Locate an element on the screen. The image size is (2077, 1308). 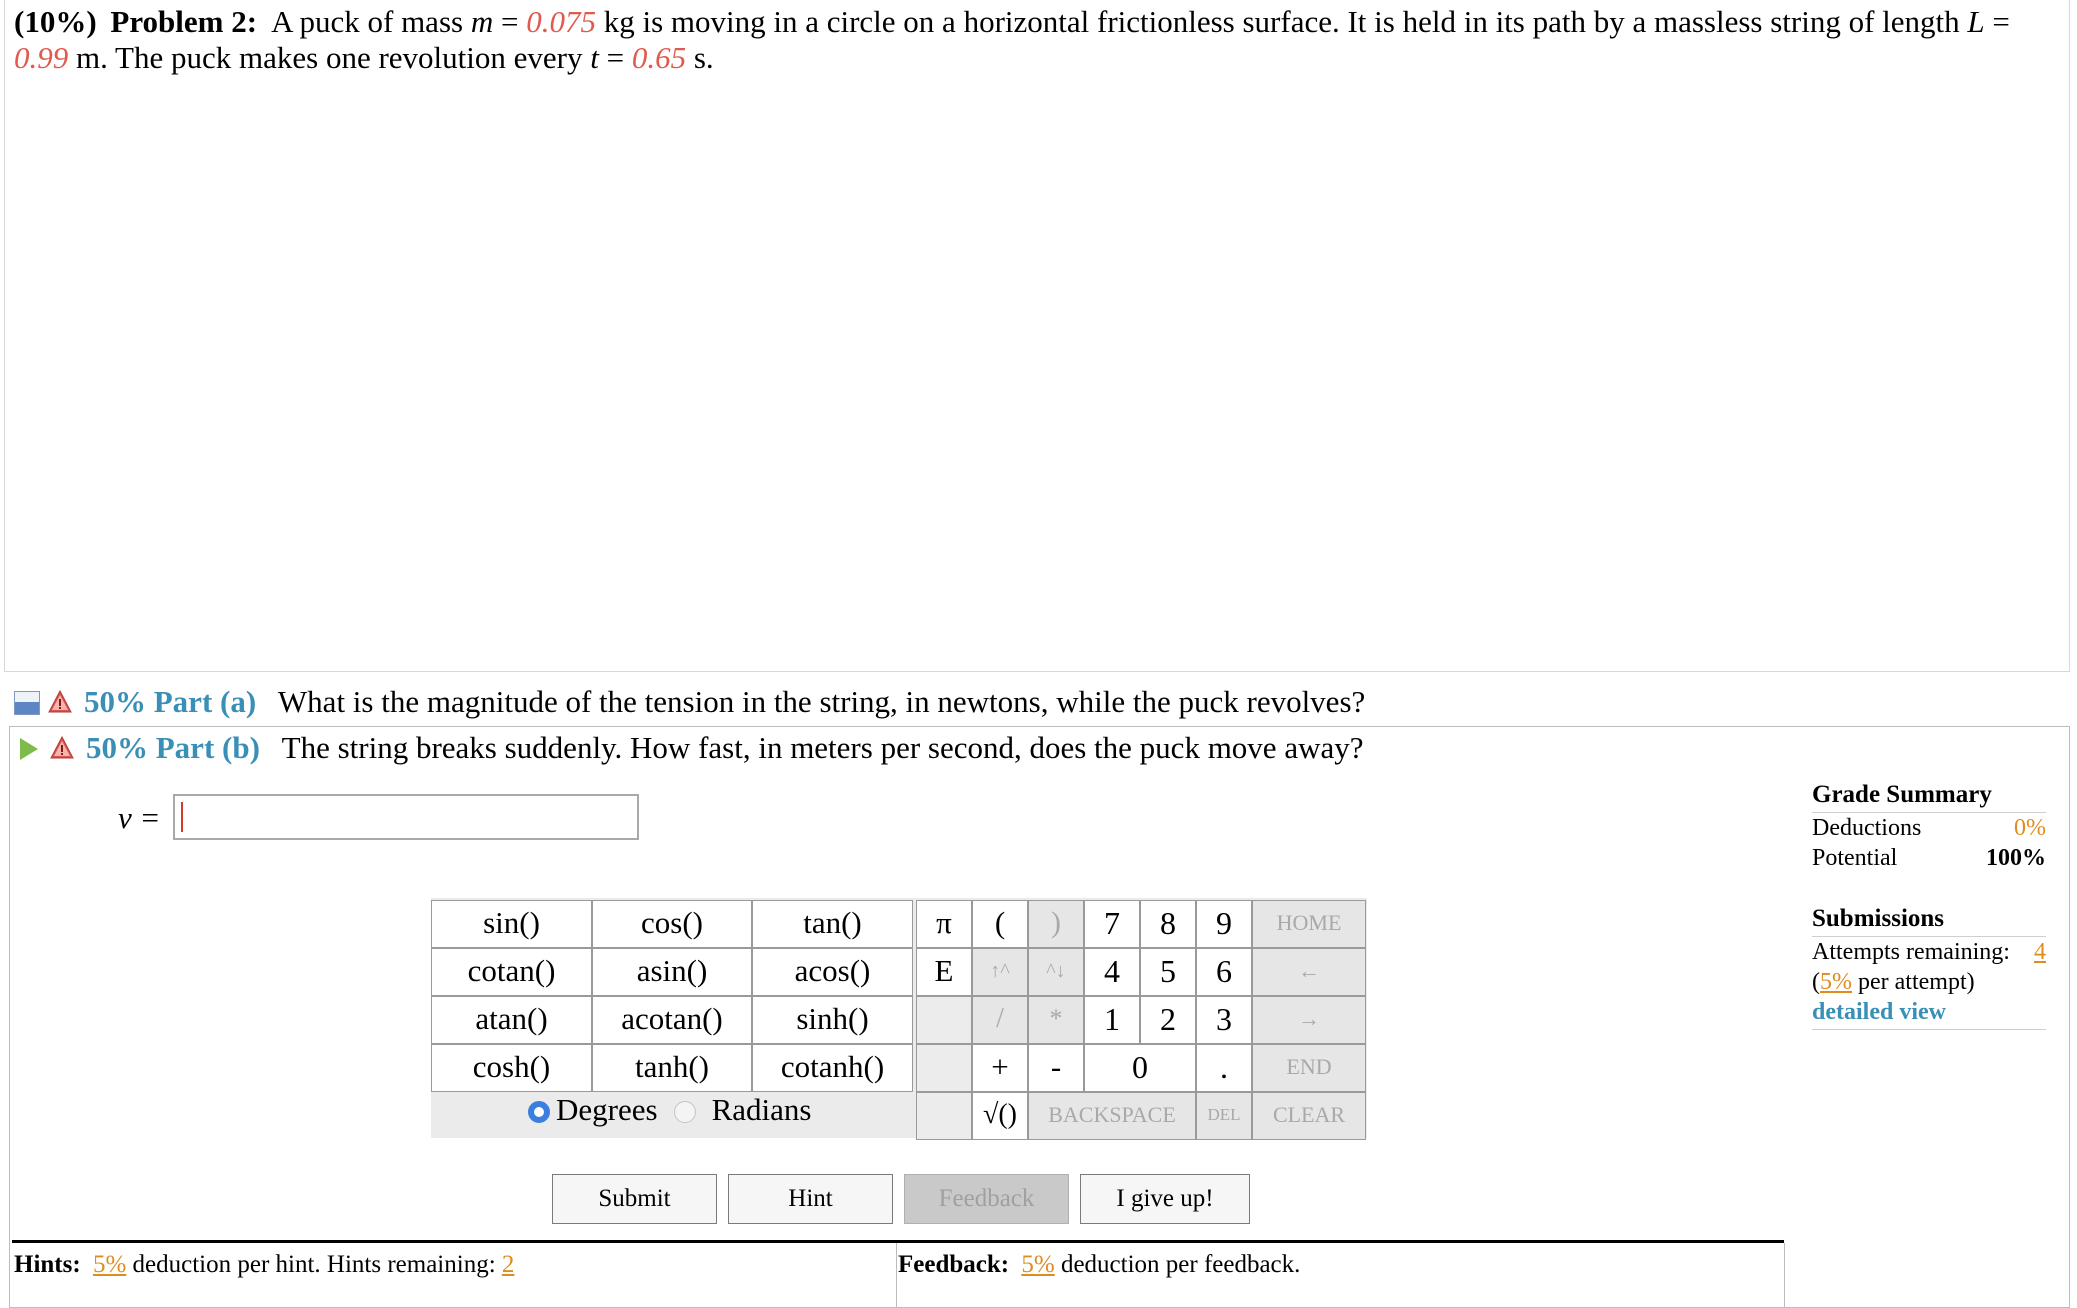
attempts-row: Attempts remaining: 4 is located at coordinates (1929, 952).